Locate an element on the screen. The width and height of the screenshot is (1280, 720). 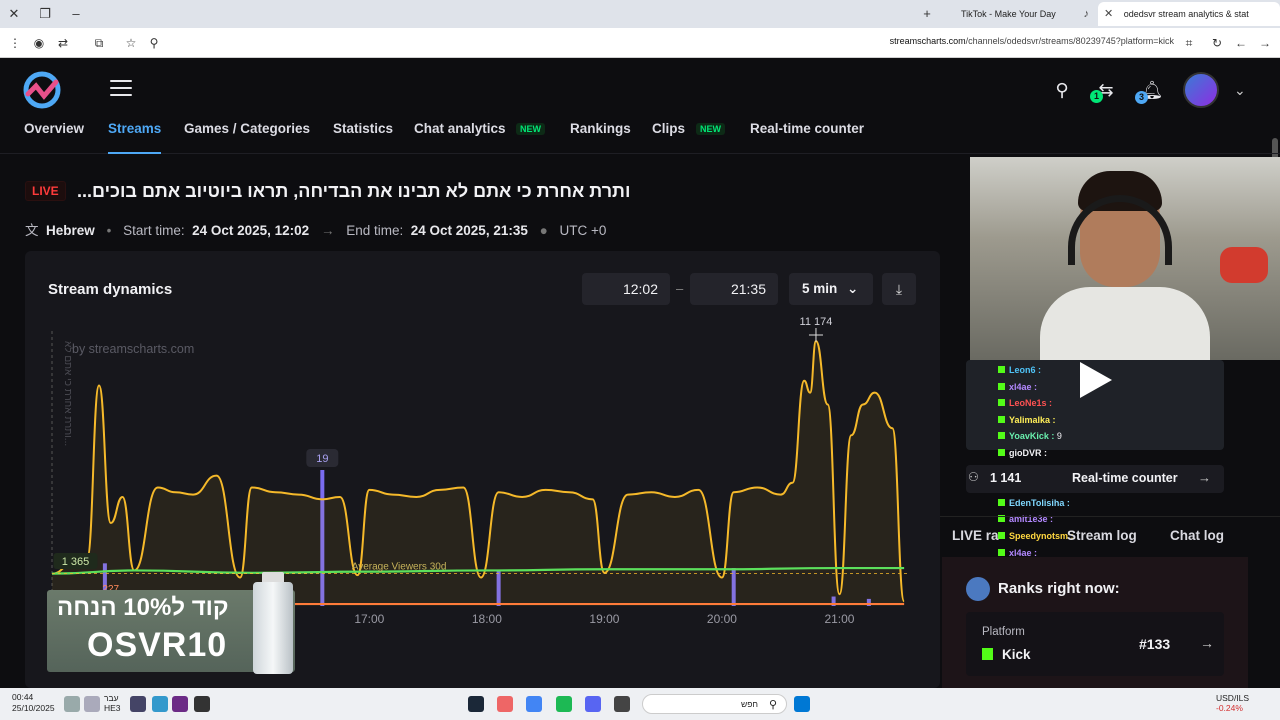
extensions-icon: ⇄ is located at coordinates (63, 43).